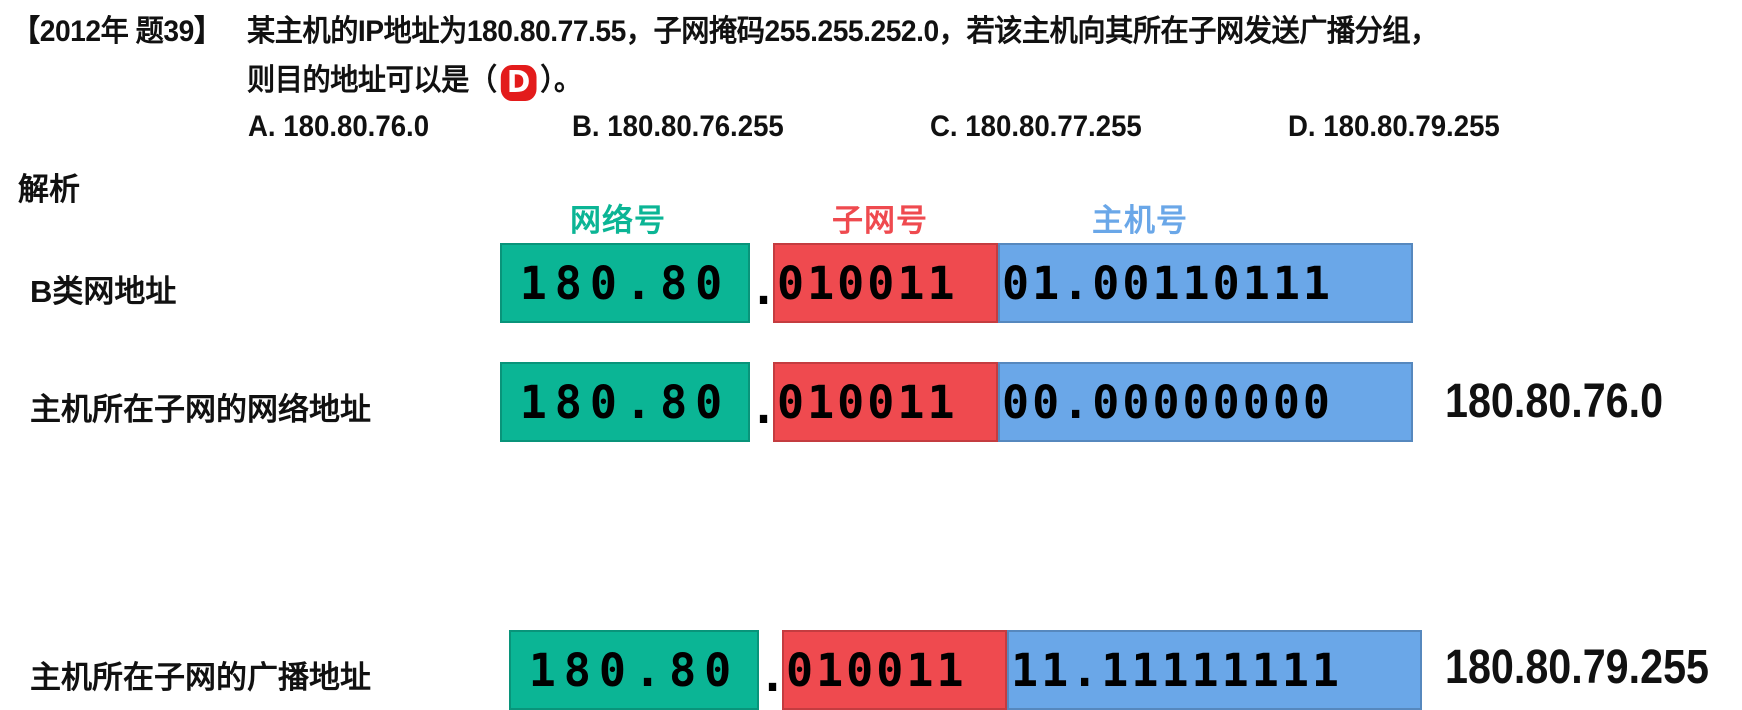  What do you see at coordinates (678, 126) in the screenshot?
I see `option-b: B. 180.80.76.255` at bounding box center [678, 126].